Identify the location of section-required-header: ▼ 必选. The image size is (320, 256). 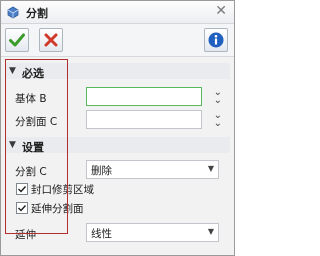
(118, 71).